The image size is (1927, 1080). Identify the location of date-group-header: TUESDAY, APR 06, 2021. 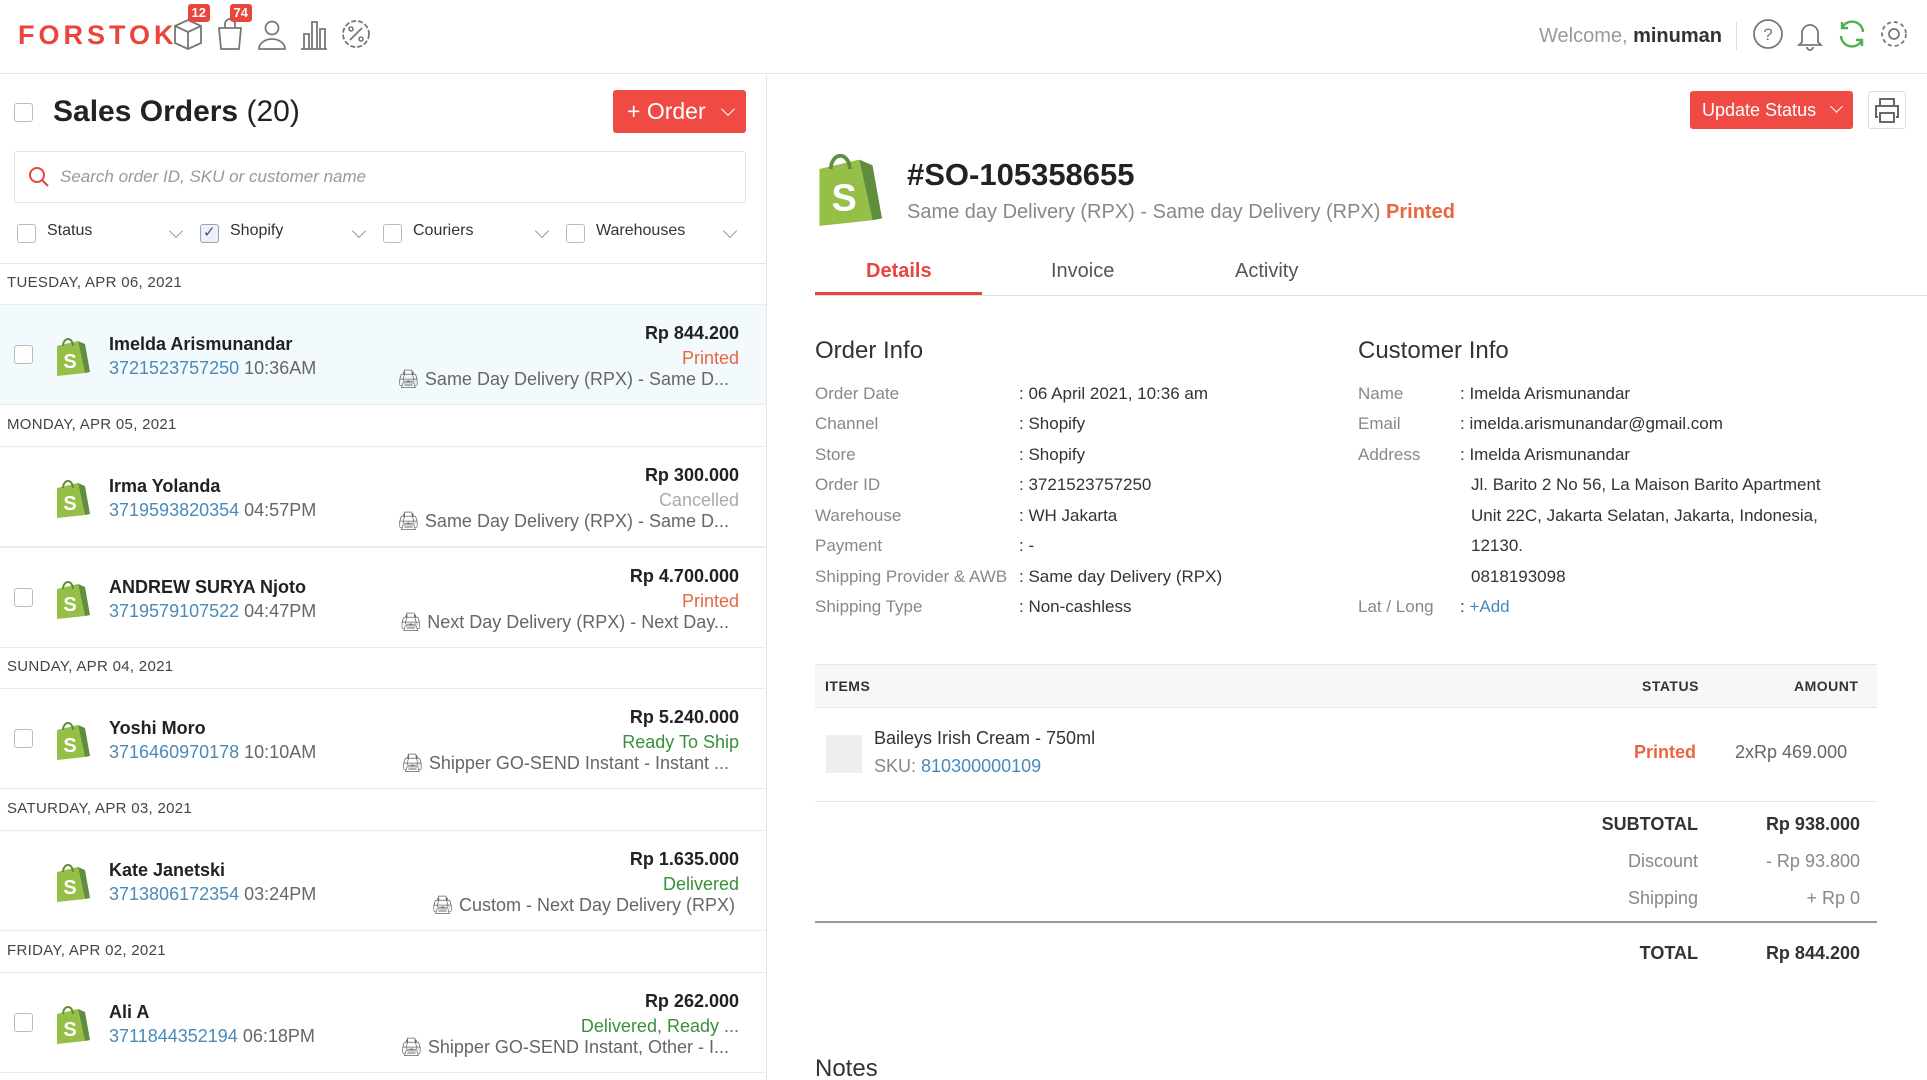
(383, 284).